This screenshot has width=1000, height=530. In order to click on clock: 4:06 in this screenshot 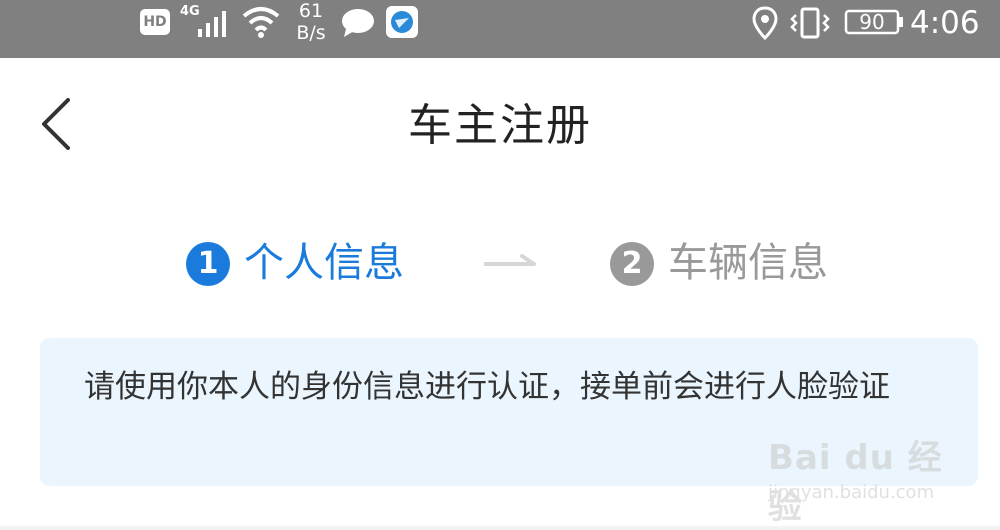, I will do `click(945, 23)`.